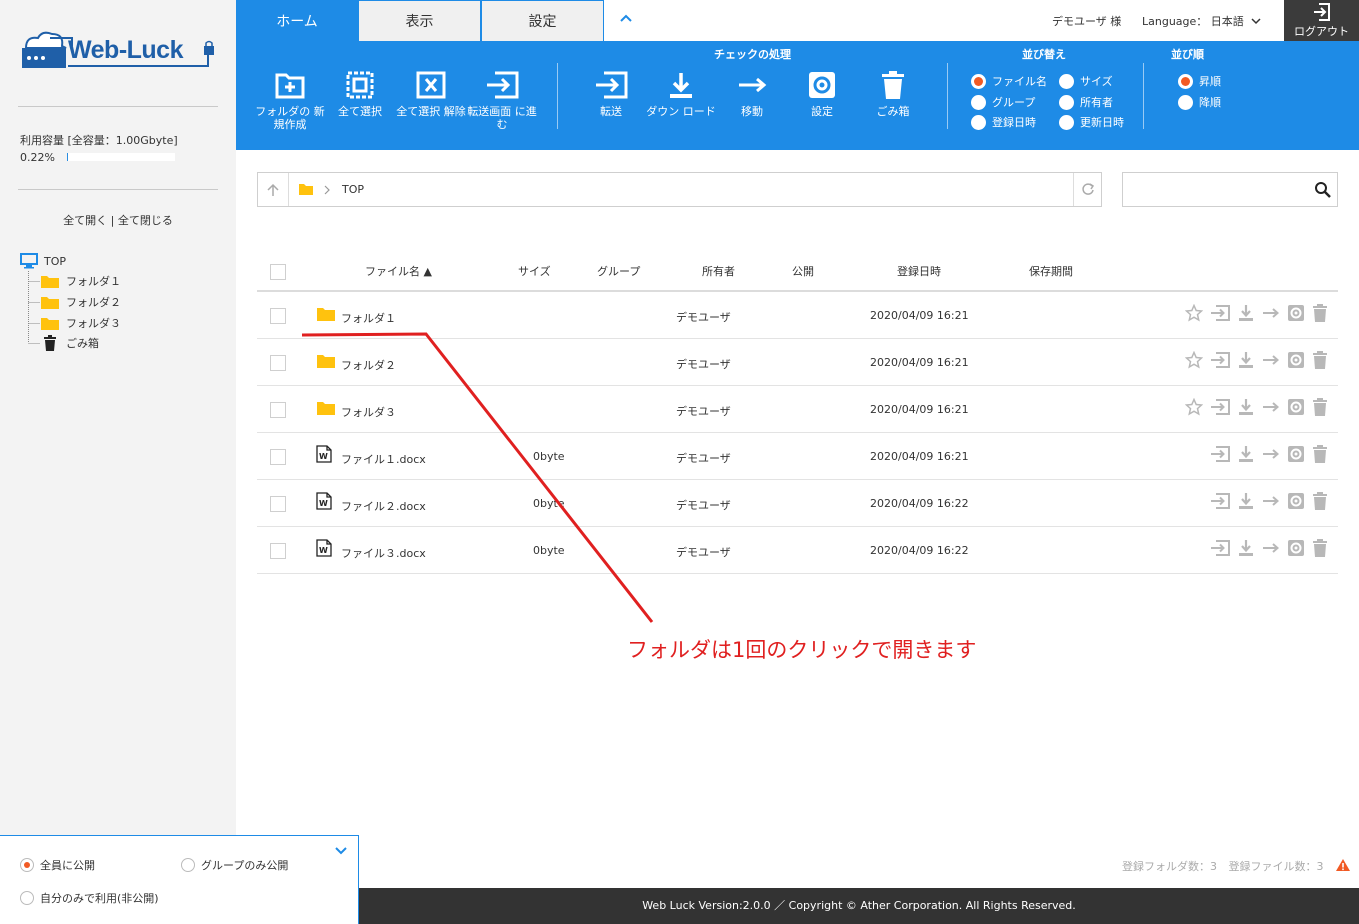  I want to click on header-retention: 保存期間, so click(1051, 271).